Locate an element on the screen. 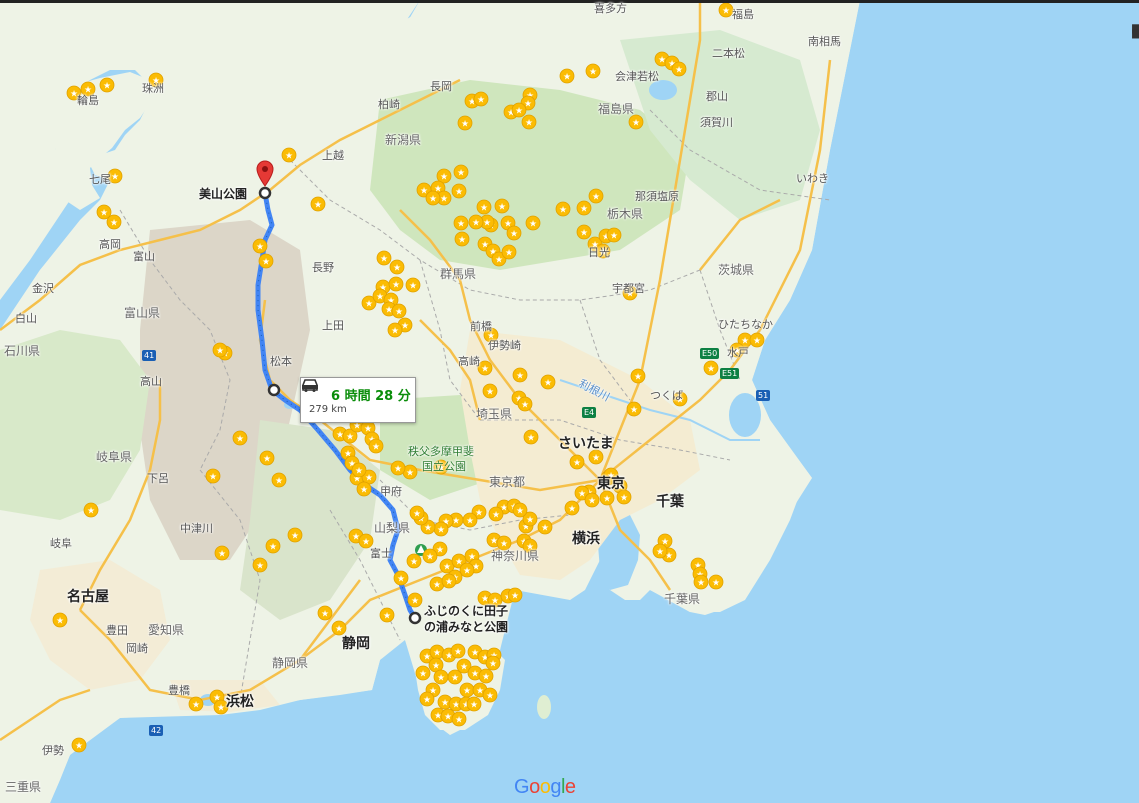  label-sukagawa: 須賀川 is located at coordinates (716, 122).